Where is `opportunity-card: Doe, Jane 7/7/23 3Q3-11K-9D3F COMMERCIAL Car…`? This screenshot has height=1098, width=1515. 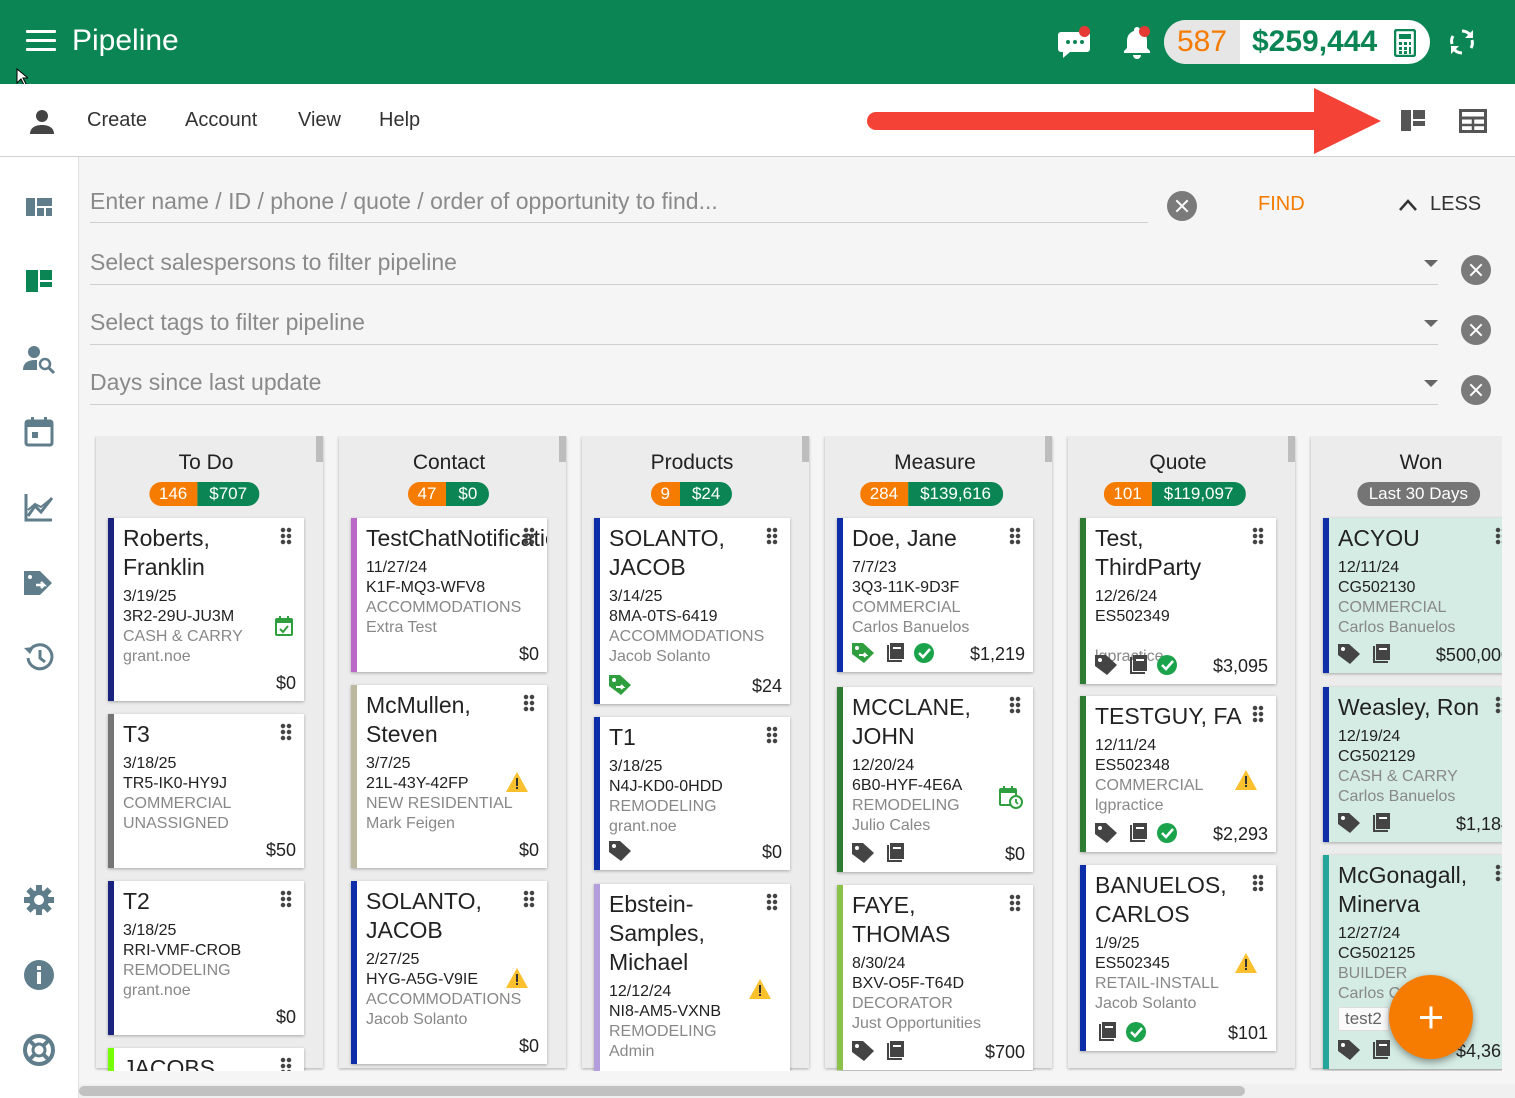 opportunity-card: Doe, Jane 7/7/23 3Q3-11K-9D3F COMMERCIAL Car… is located at coordinates (935, 595).